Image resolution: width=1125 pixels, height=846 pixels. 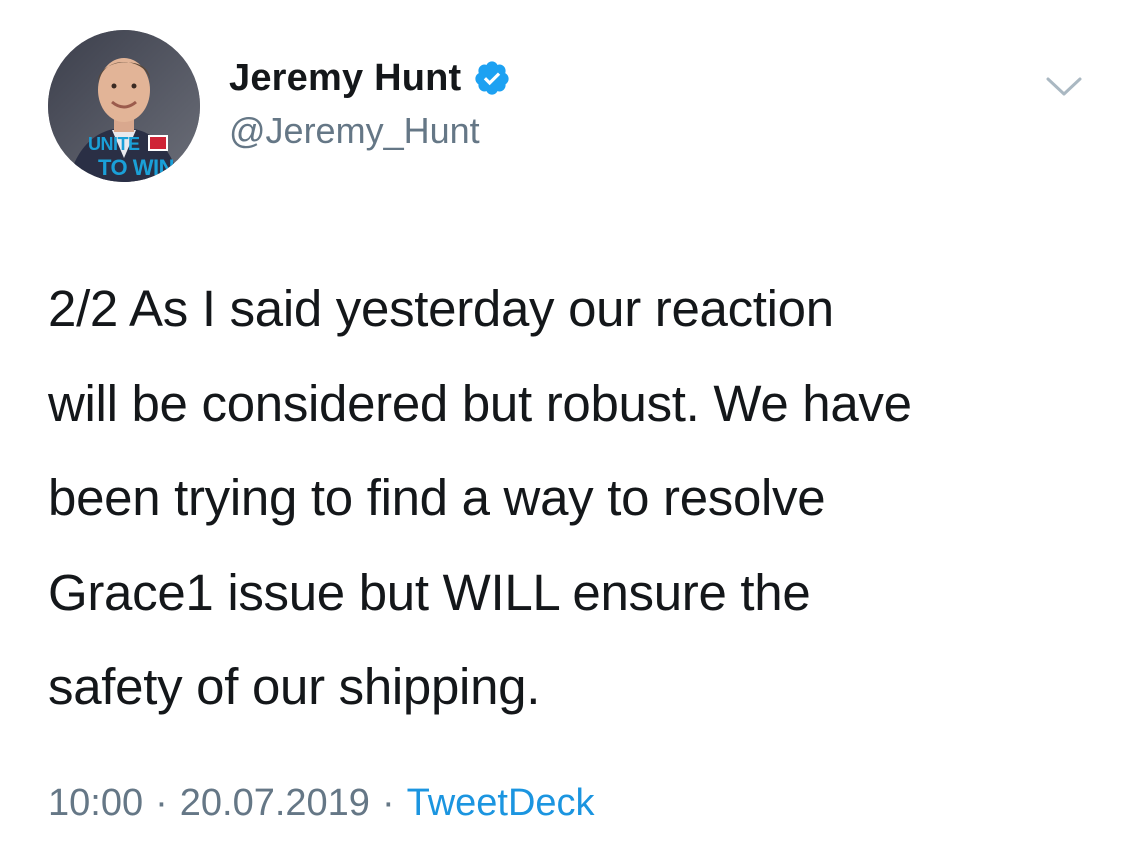 What do you see at coordinates (501, 803) in the screenshot?
I see `tweet-source-link: TweetDeck` at bounding box center [501, 803].